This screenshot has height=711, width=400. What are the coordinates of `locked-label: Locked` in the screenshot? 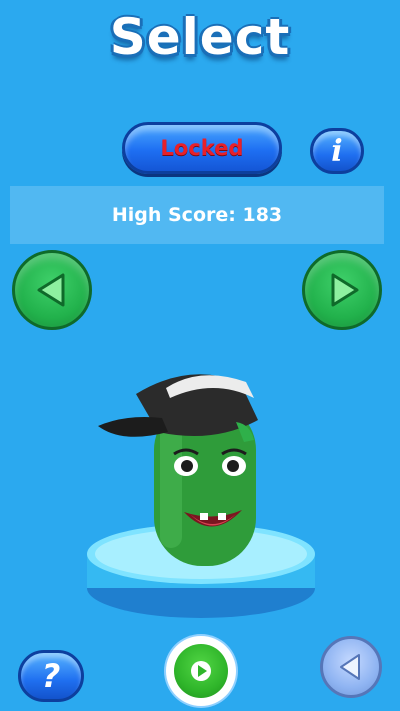 It's located at (202, 148).